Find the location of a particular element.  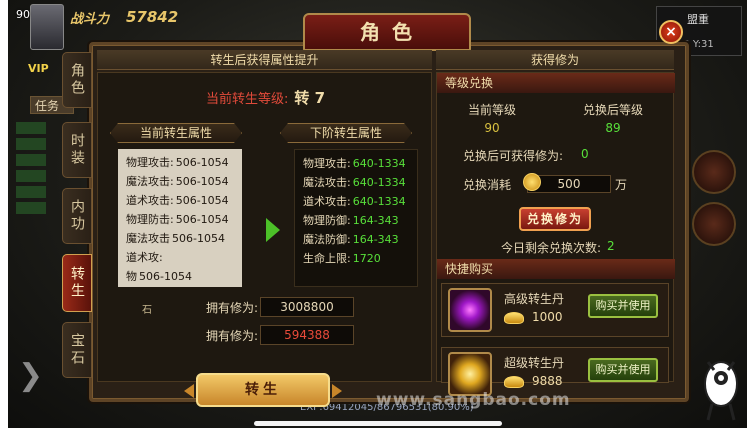

current-rebirth-level: 当前转生等级: 转 7 is located at coordinates (265, 97).